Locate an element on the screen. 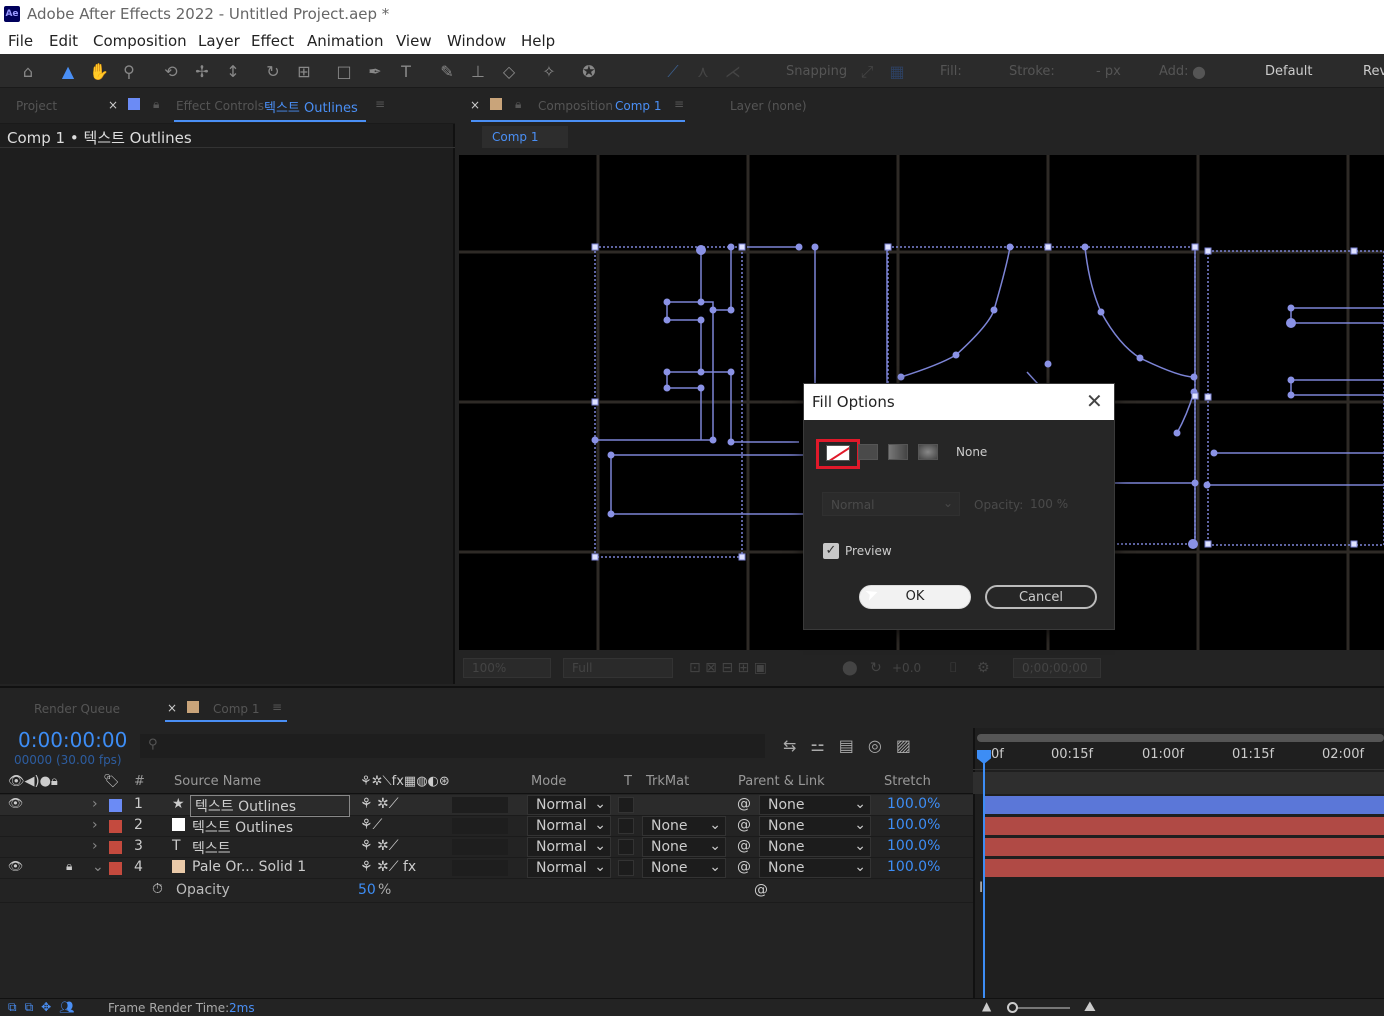  workspace-review: Rev is located at coordinates (1373, 71).